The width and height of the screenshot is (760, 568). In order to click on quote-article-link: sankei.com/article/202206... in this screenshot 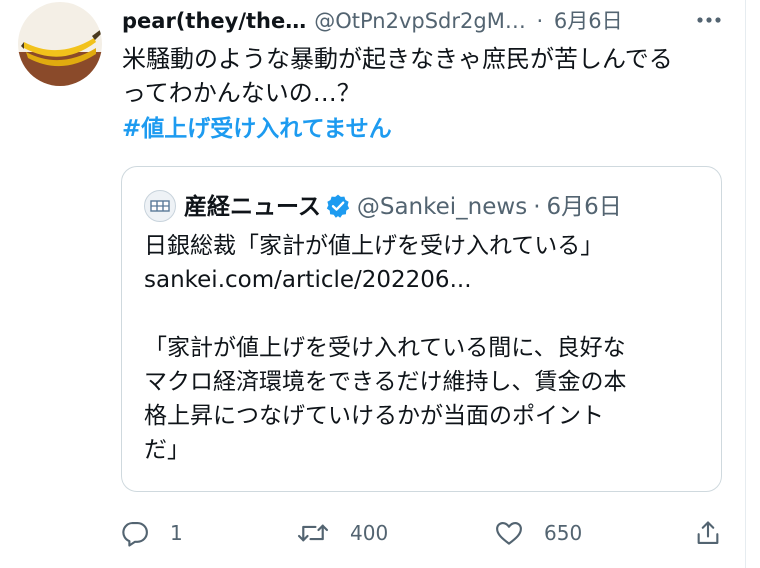, I will do `click(424, 280)`.